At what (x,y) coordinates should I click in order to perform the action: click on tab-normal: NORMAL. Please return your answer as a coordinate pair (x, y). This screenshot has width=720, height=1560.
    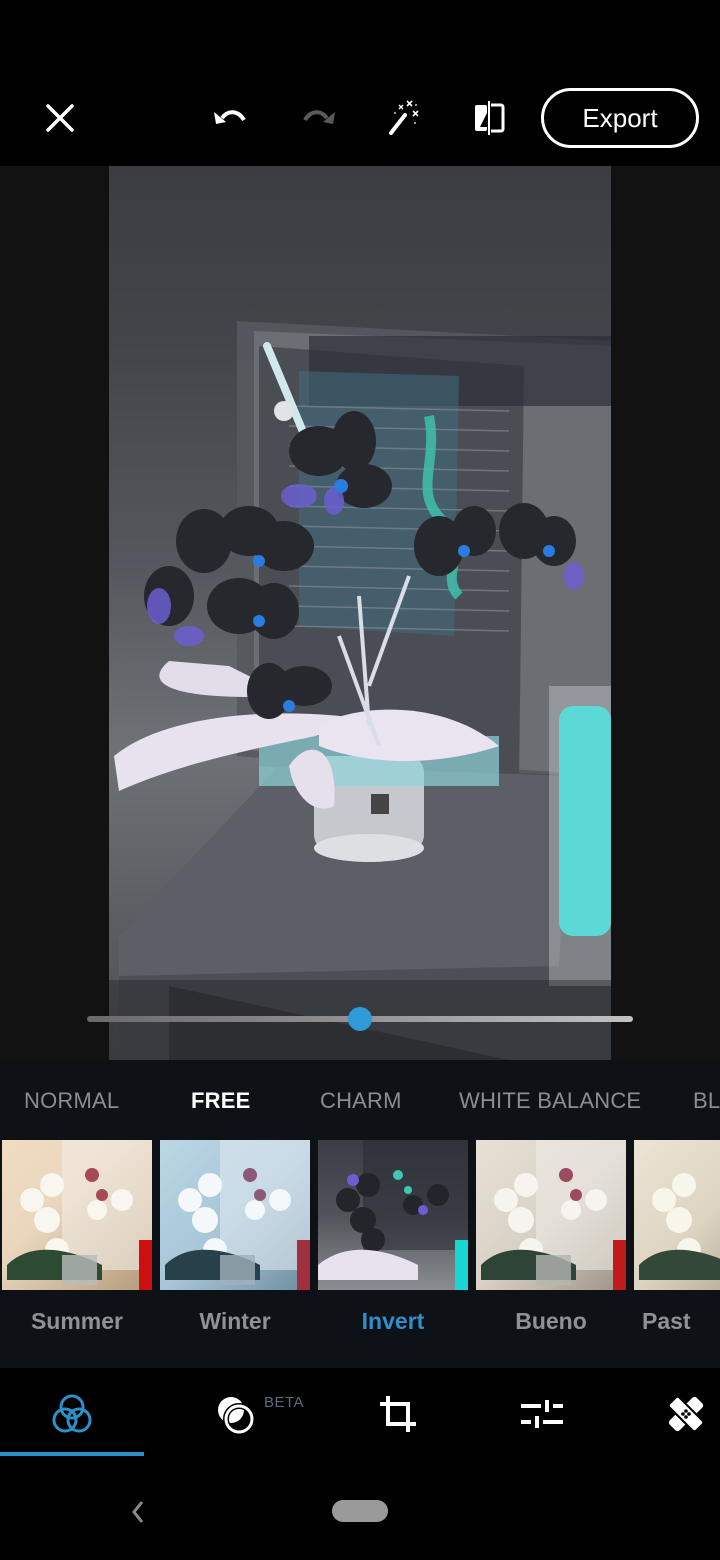
    Looking at the image, I should click on (71, 1101).